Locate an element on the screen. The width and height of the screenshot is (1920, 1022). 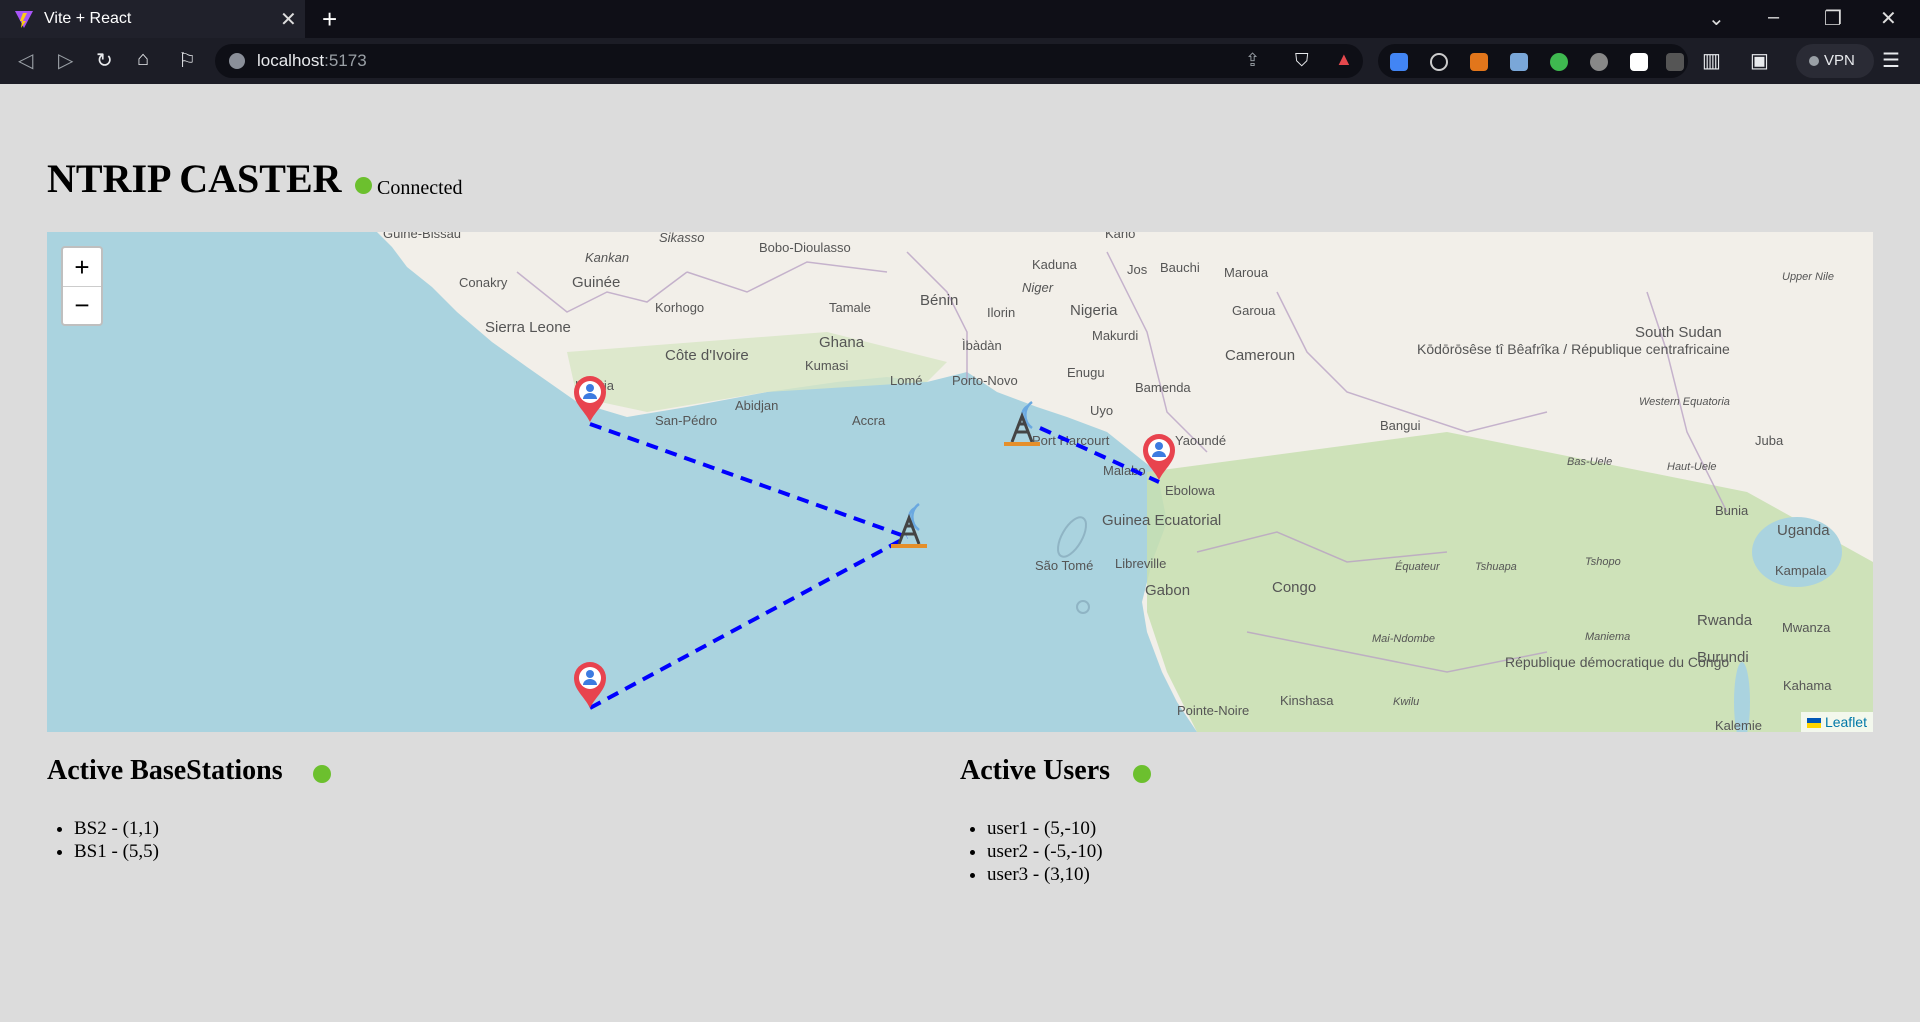
map-label: Guinea Ecuatorial is located at coordinates (1161, 520).